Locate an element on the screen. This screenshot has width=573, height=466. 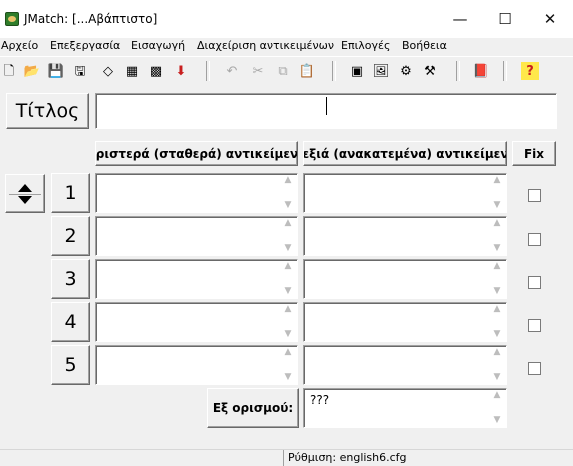
row-number-button: 2 is located at coordinates (70, 236).